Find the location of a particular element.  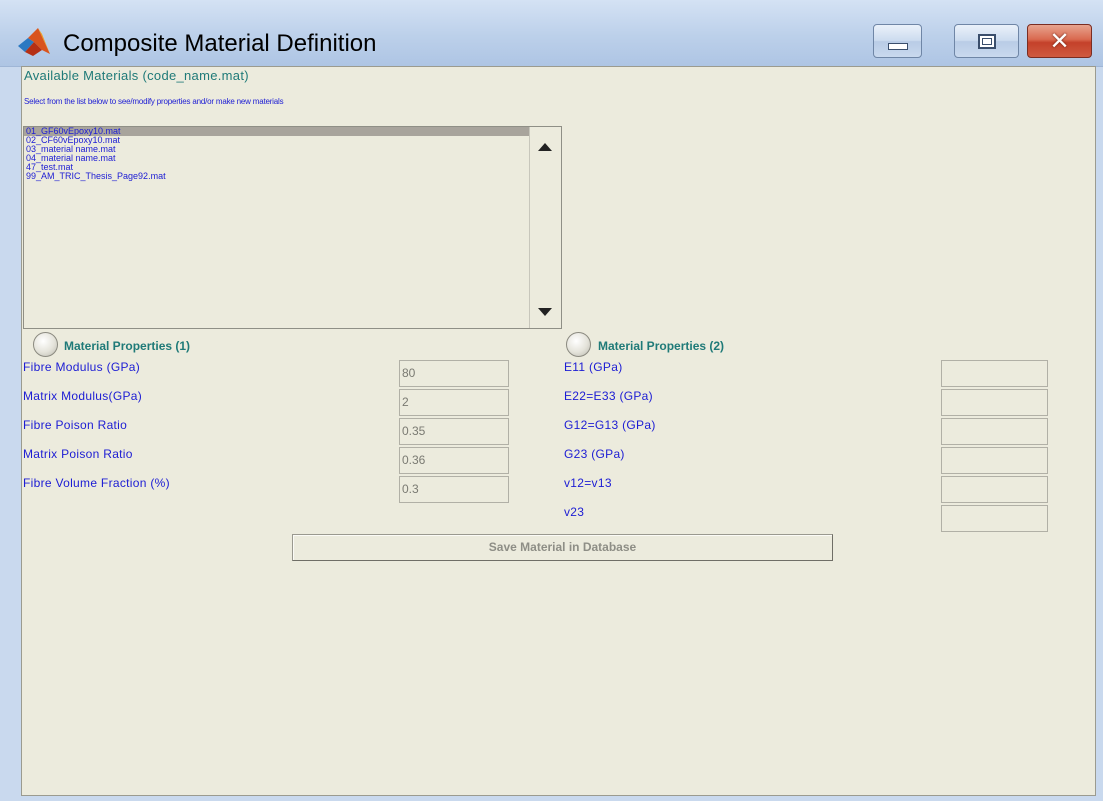

fibre-poison-ratio-label: Fibre Poison Ratio is located at coordinates (75, 425).